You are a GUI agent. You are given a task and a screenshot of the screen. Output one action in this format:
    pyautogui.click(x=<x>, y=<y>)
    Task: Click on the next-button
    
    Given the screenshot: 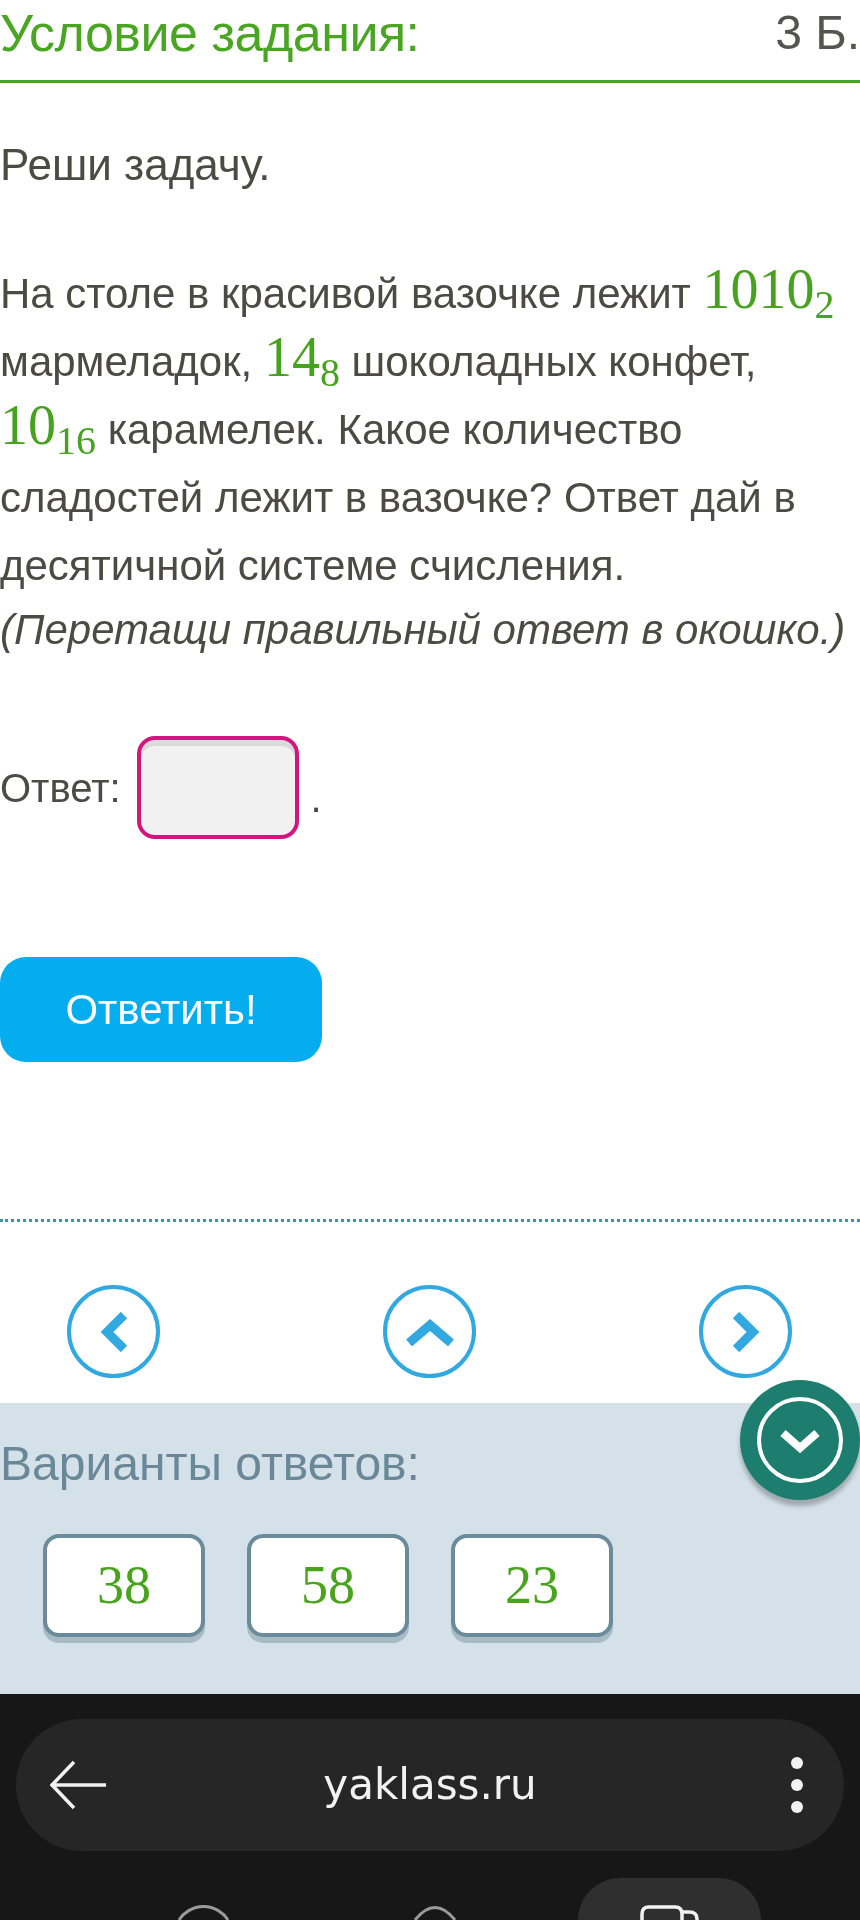 What is the action you would take?
    pyautogui.click(x=745, y=1331)
    